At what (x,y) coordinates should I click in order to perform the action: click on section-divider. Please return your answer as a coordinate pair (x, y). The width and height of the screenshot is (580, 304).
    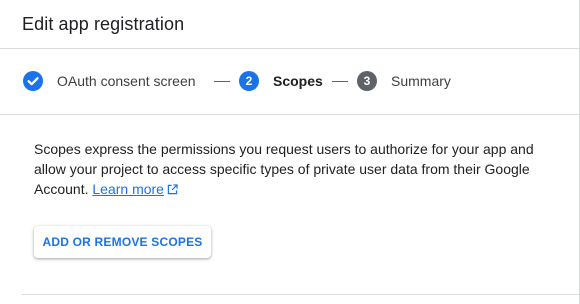
    Looking at the image, I should click on (301, 294).